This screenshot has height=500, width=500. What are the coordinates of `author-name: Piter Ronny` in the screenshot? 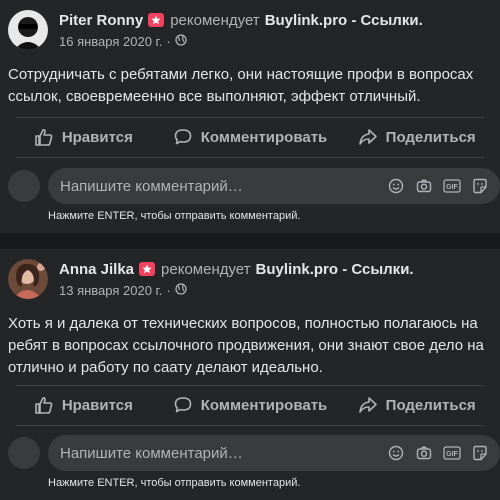 It's located at (101, 20).